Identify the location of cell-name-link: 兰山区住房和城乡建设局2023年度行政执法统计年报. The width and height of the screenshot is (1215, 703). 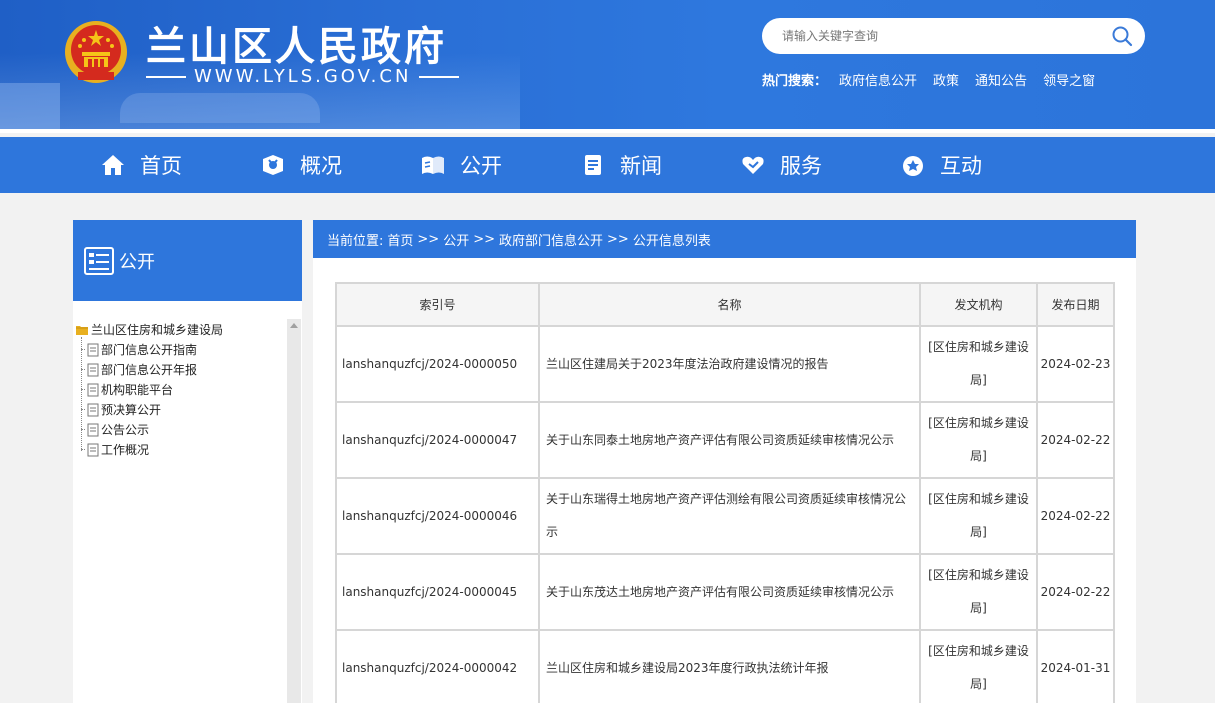
(729, 666).